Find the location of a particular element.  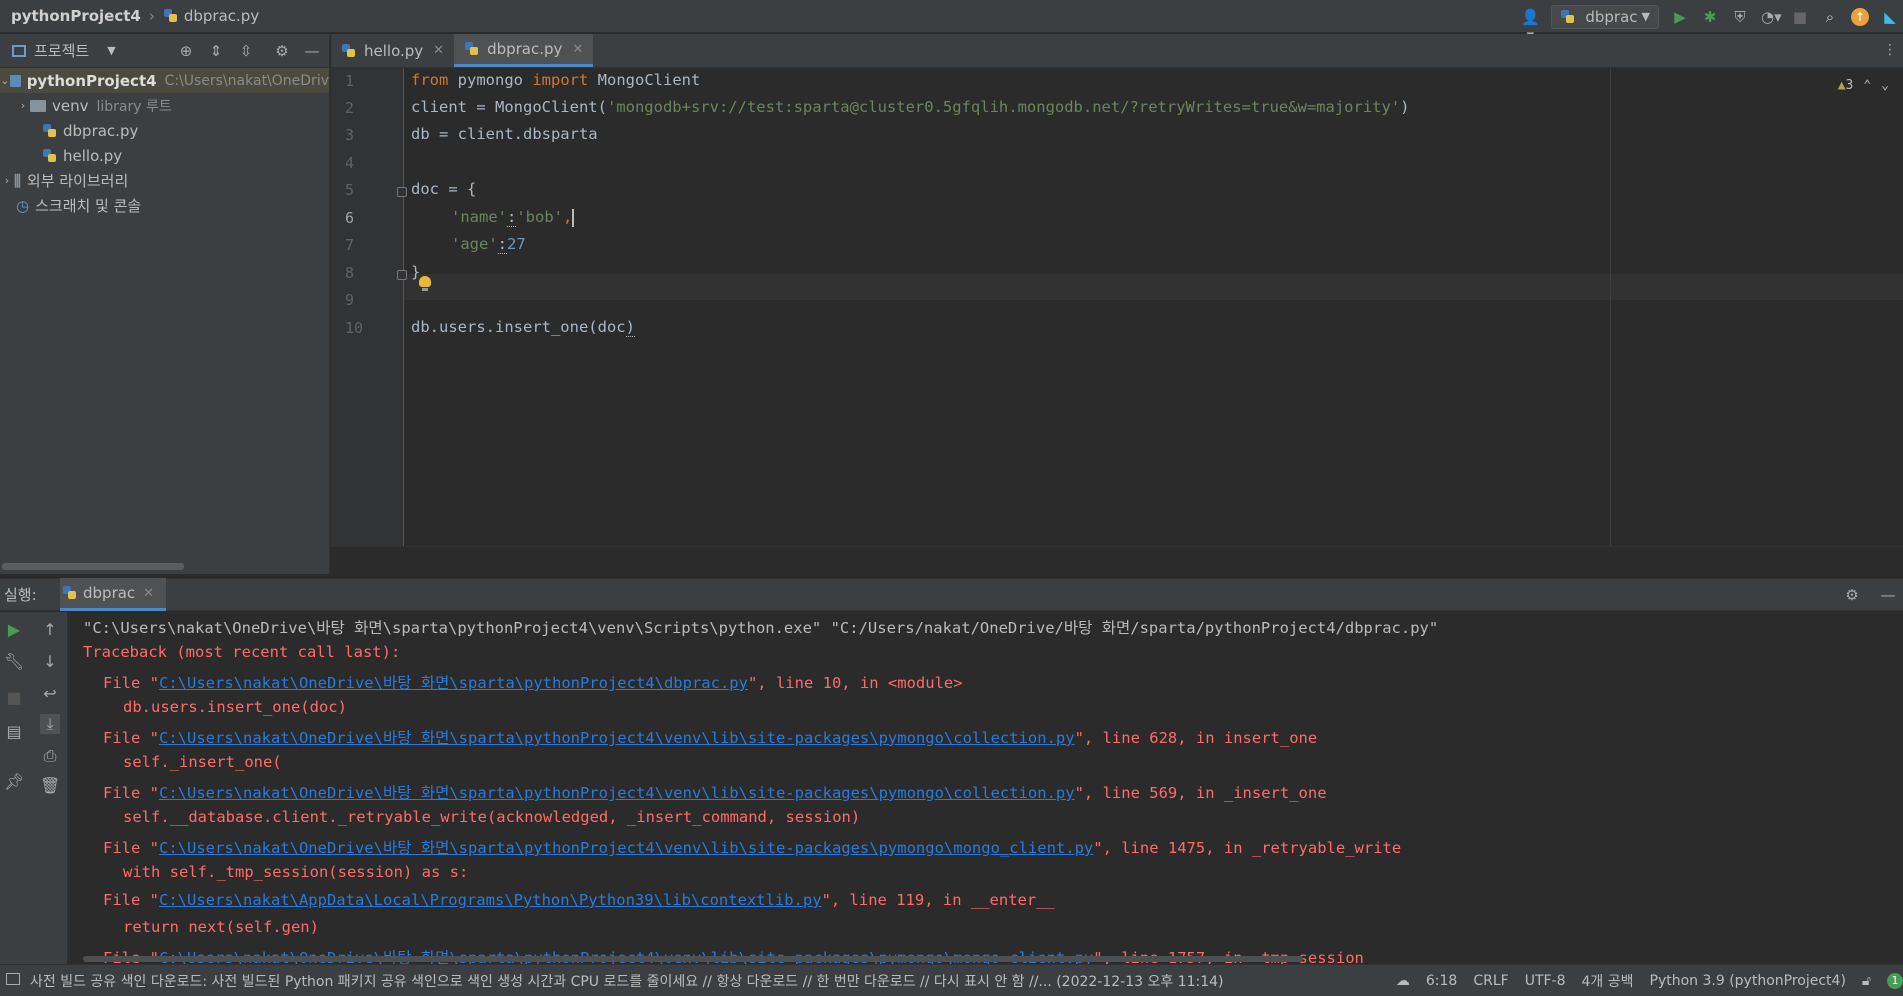

collapse-all-icon: ⇳ is located at coordinates (246, 51).